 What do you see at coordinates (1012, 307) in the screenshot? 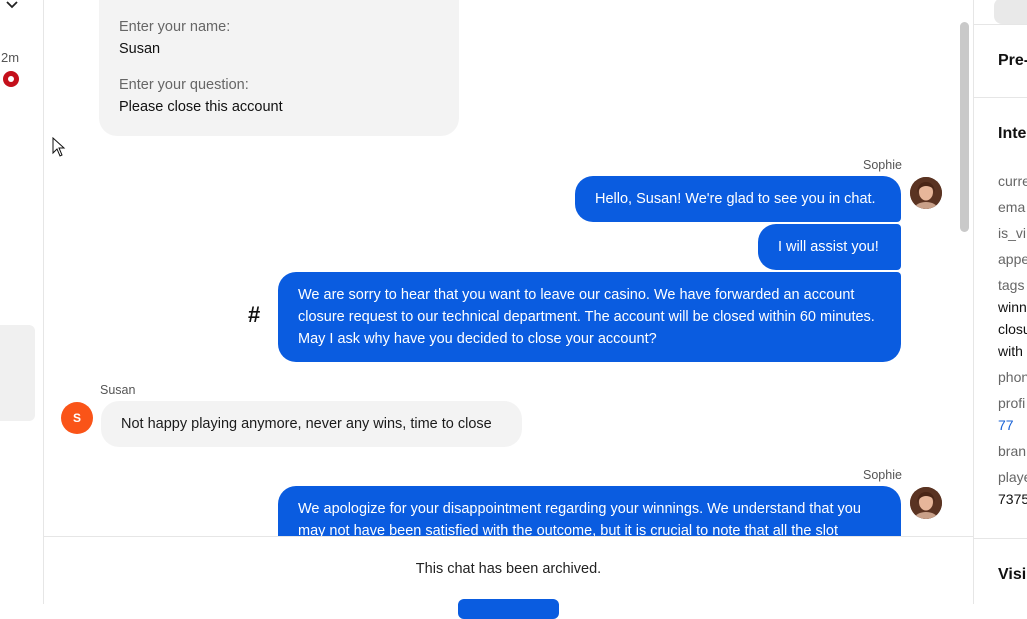
I see `field-value: winn` at bounding box center [1012, 307].